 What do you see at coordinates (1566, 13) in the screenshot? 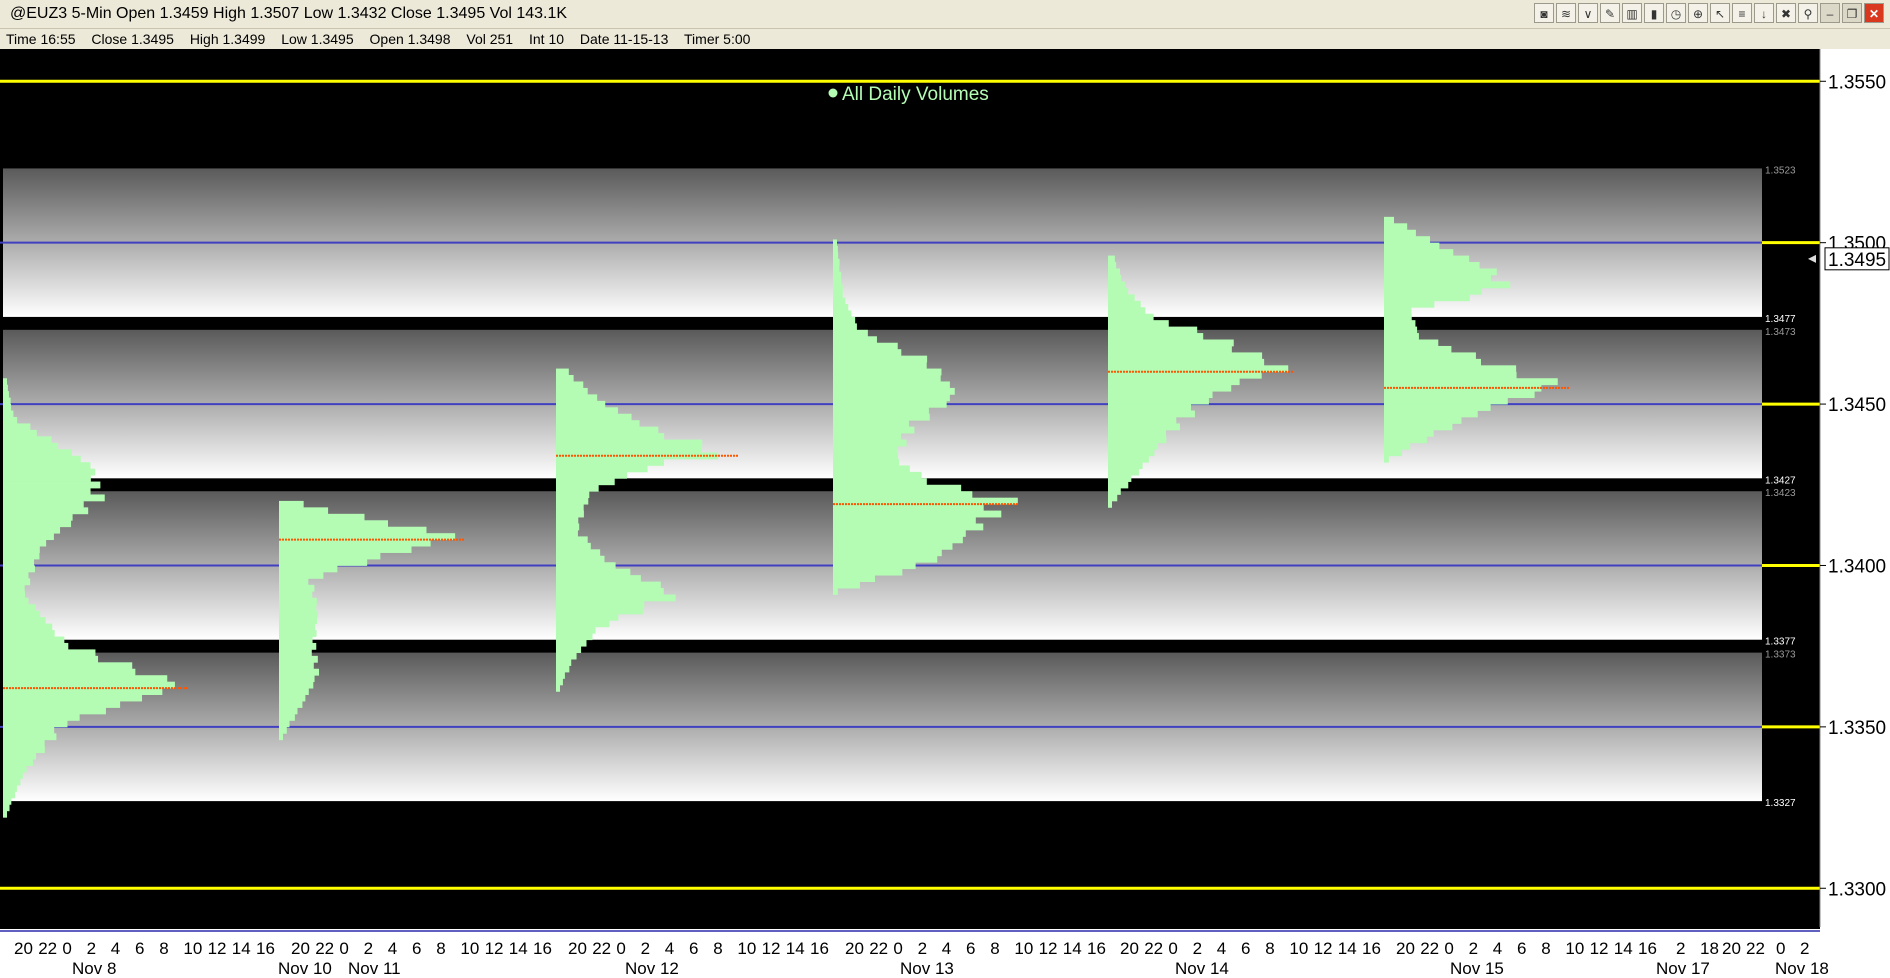
I see `waves-icon: ≋` at bounding box center [1566, 13].